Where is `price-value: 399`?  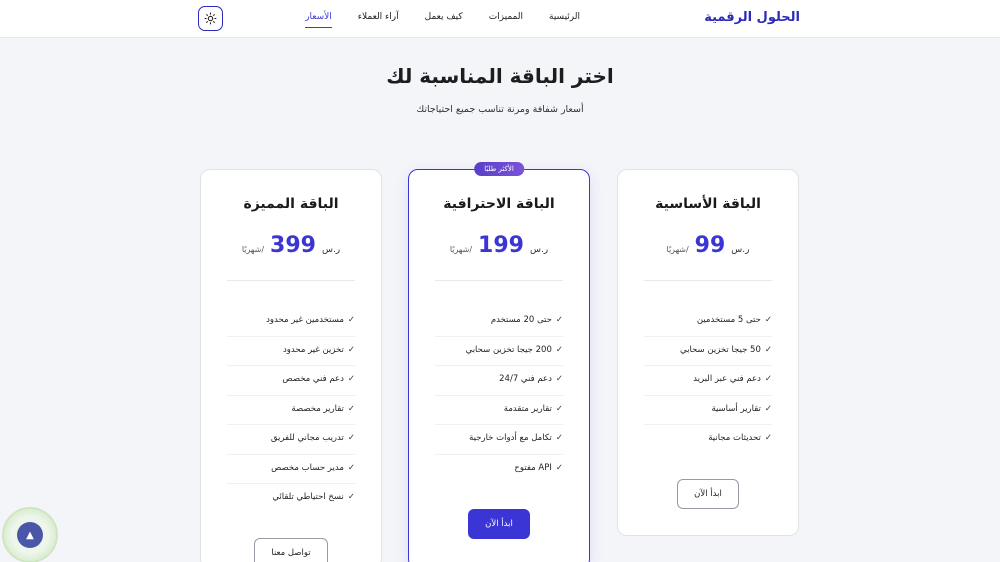
price-value: 399 is located at coordinates (293, 245).